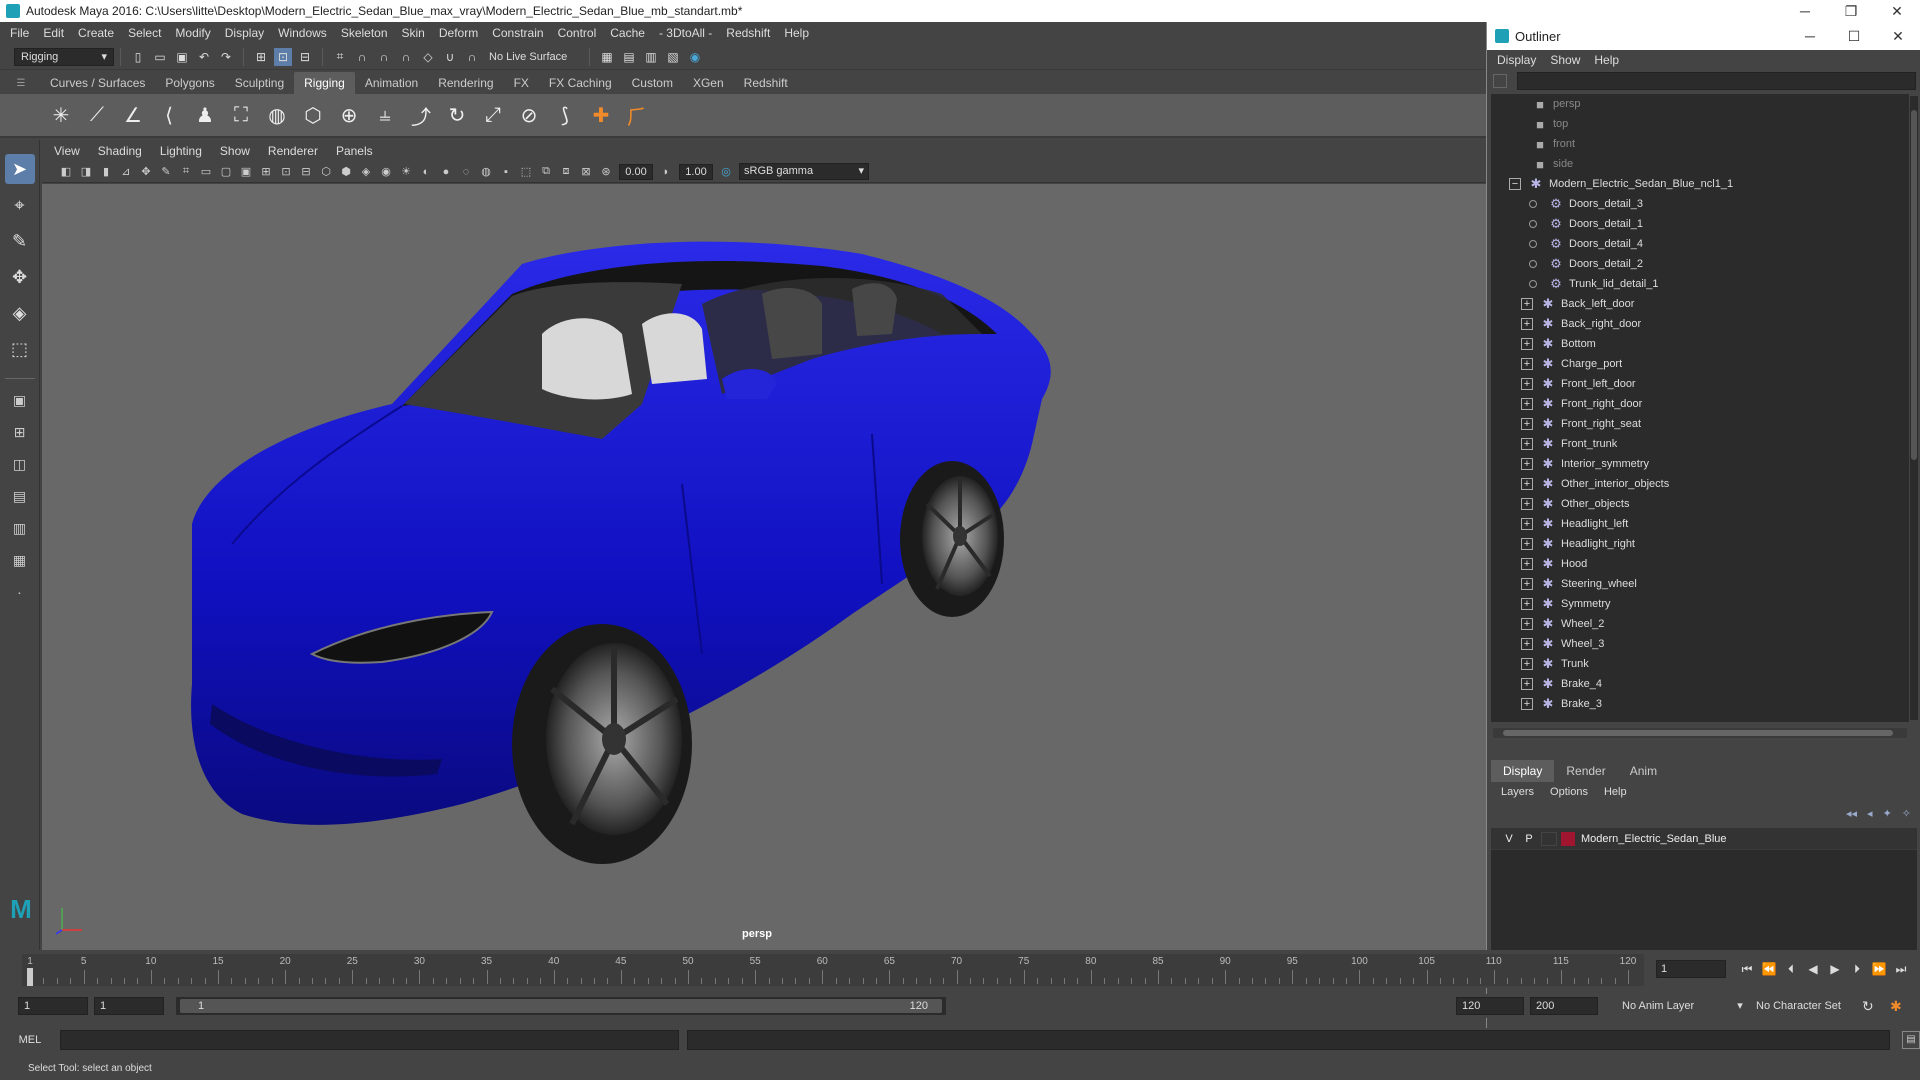 This screenshot has width=1920, height=1080. Describe the element at coordinates (1700, 664) in the screenshot. I see `tree-item-group: + ✱ Trunk` at that location.